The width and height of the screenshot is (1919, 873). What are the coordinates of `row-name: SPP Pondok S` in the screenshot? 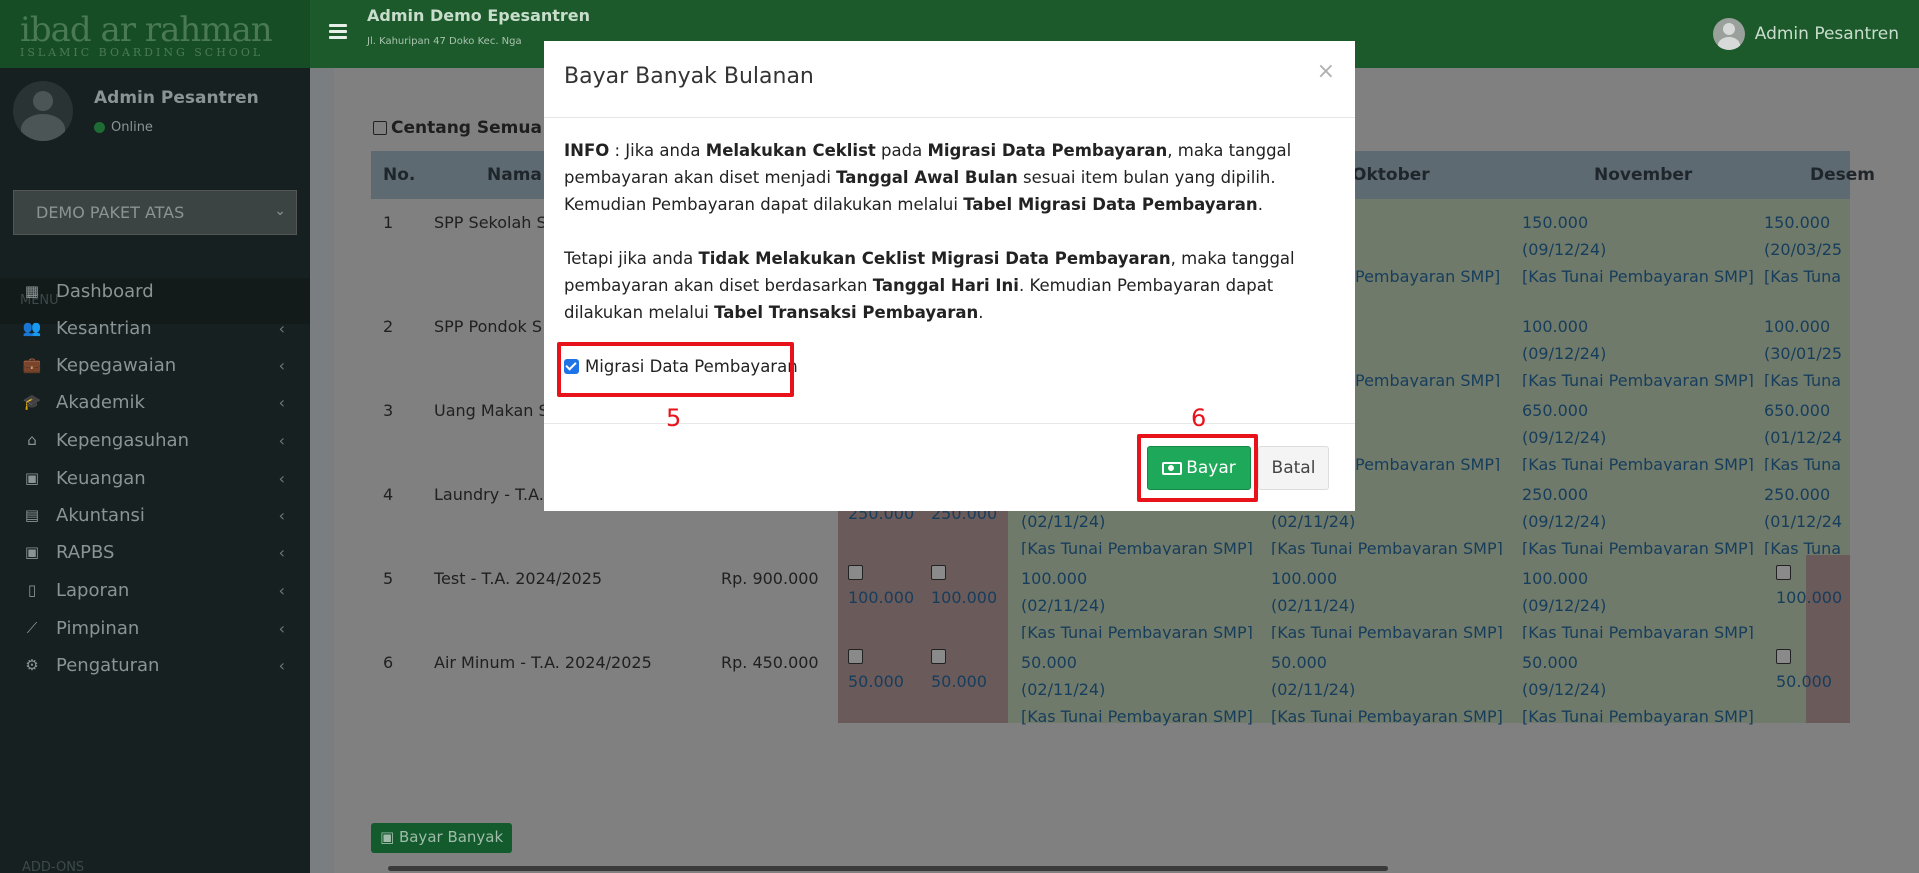 It's located at (488, 326).